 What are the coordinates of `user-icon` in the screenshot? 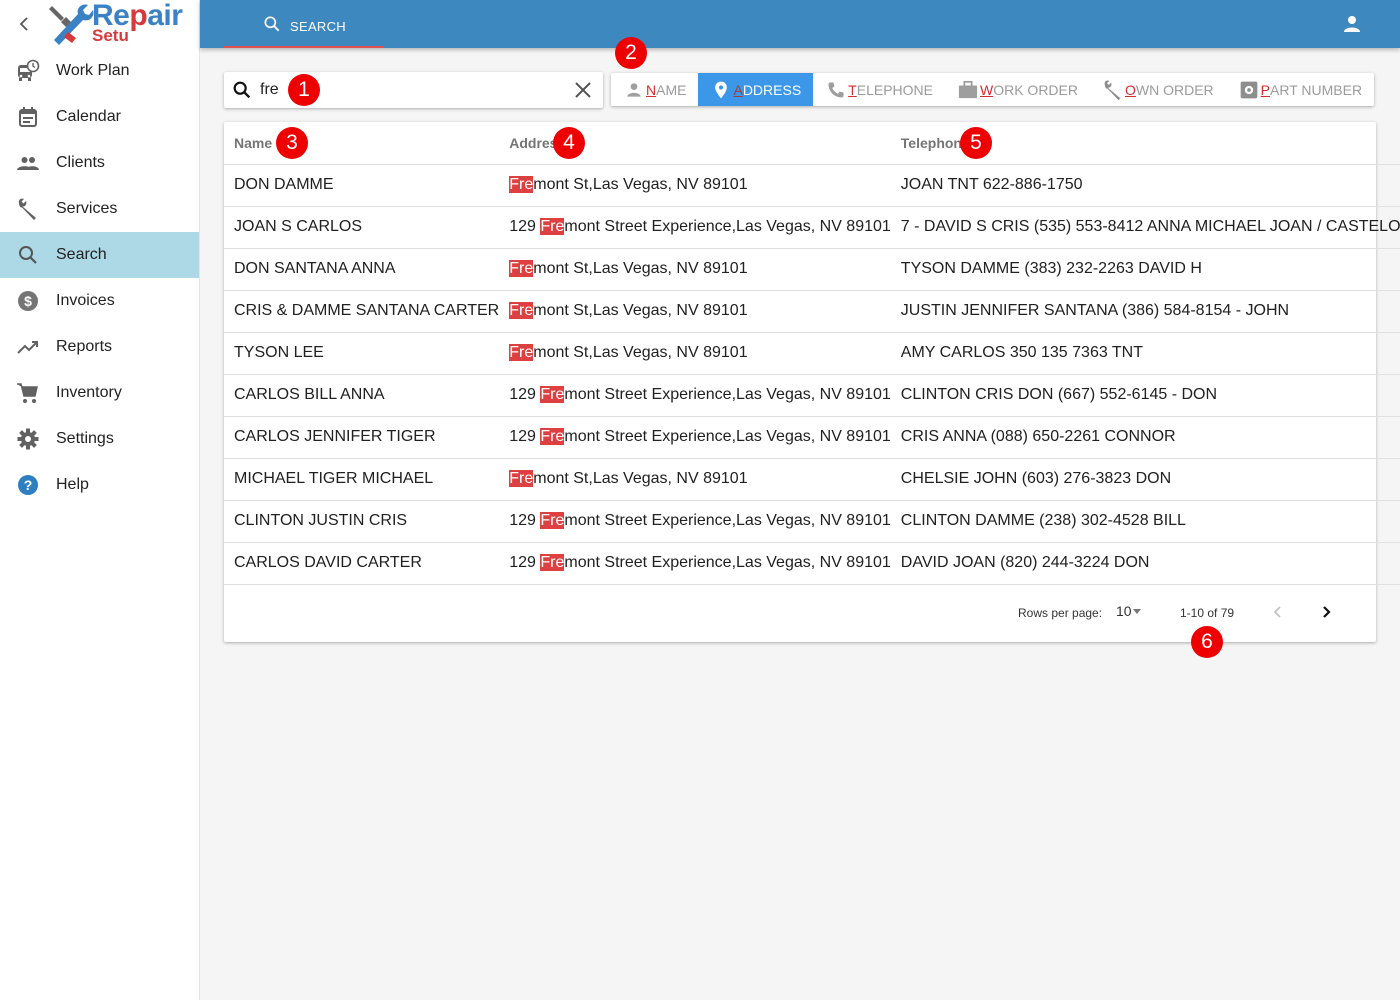 It's located at (1352, 24).